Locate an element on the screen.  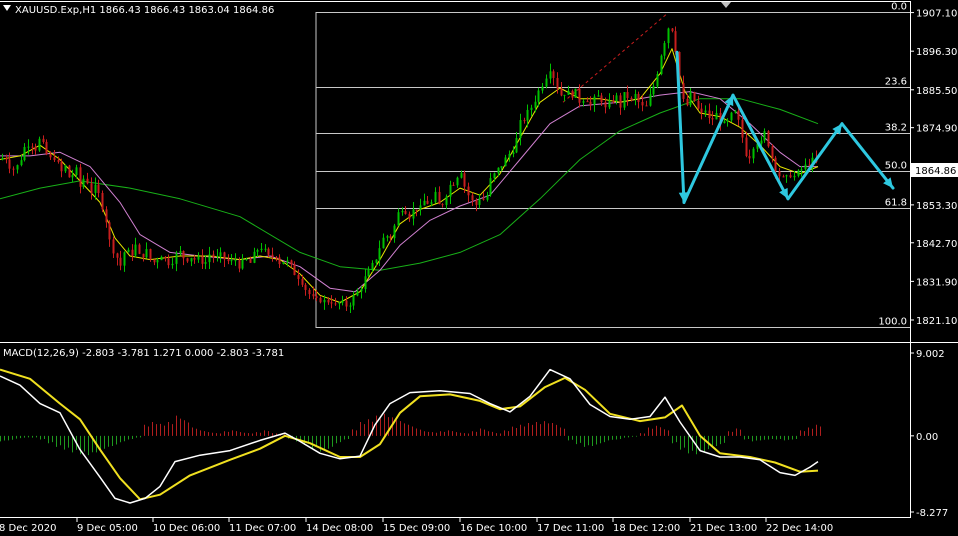
time-tick-label: 11 Dec 07:00 is located at coordinates (262, 528).